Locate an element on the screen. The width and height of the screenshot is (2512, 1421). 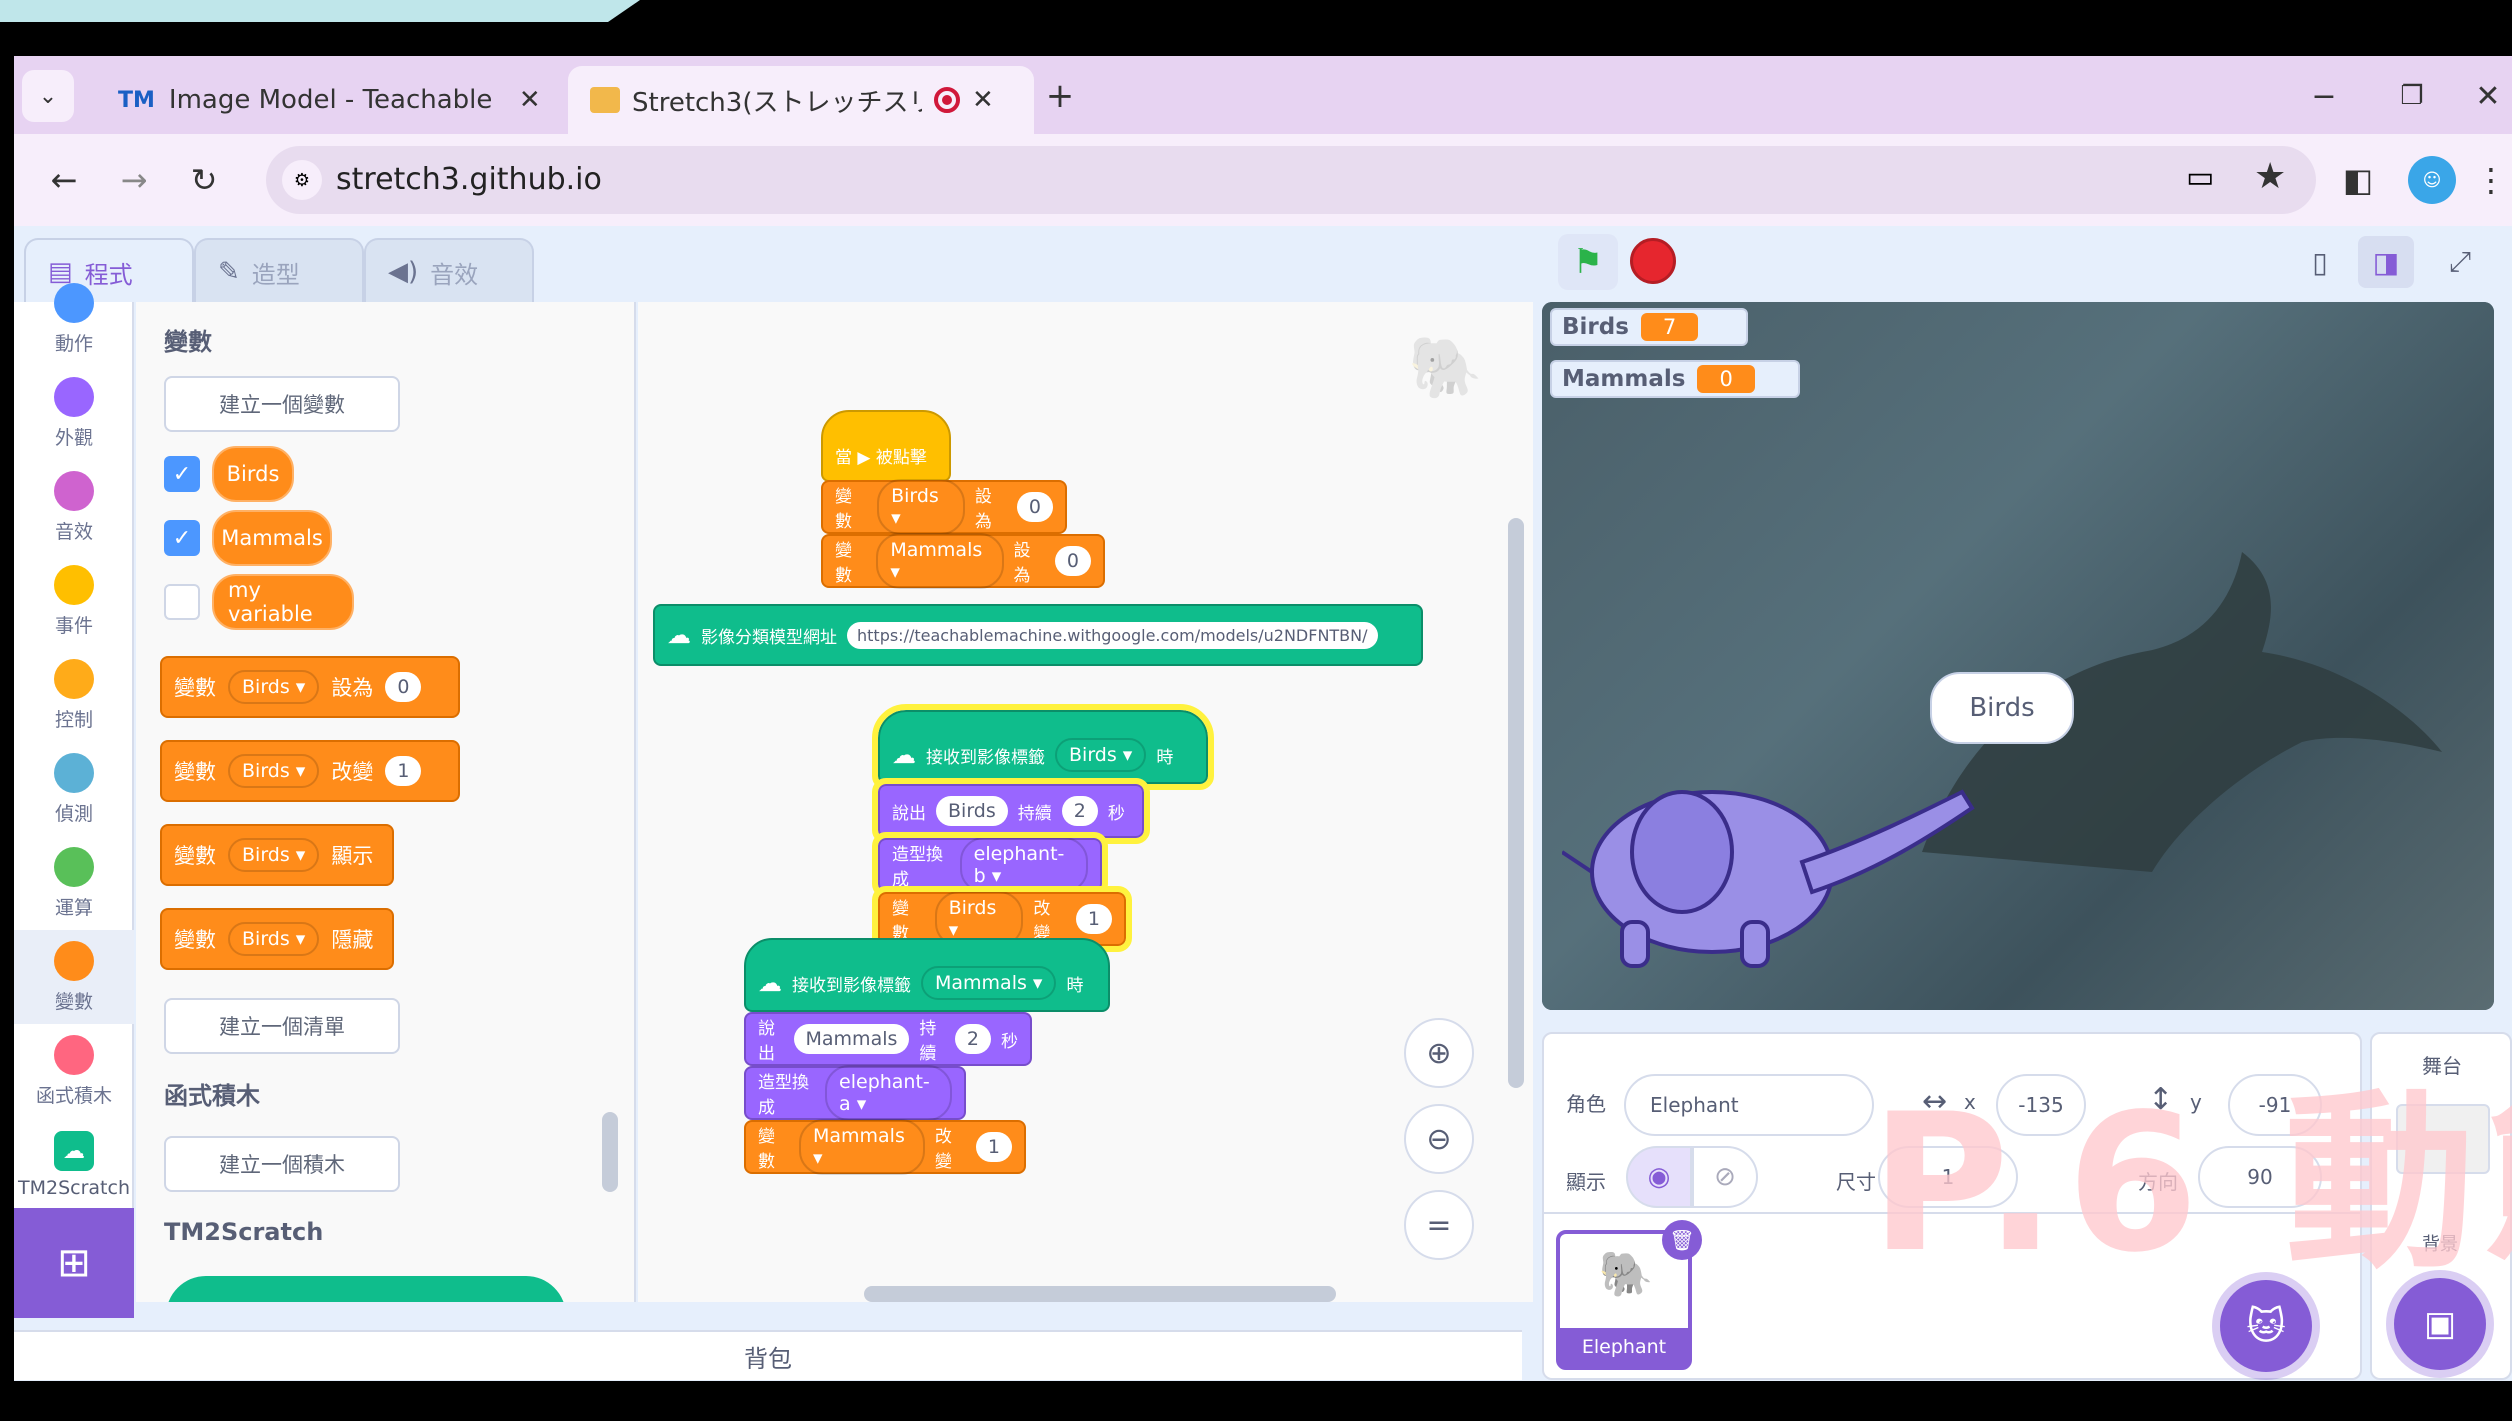
make-variable-button: 建立一個變數 is located at coordinates (282, 404).